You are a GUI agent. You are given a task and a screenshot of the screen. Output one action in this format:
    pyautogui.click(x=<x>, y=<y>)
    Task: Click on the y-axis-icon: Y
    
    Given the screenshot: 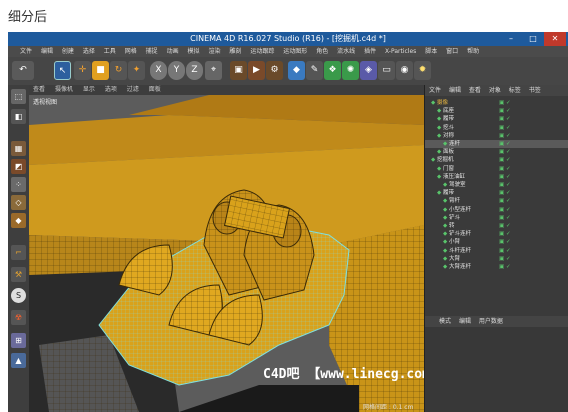 What is the action you would take?
    pyautogui.click(x=176, y=70)
    